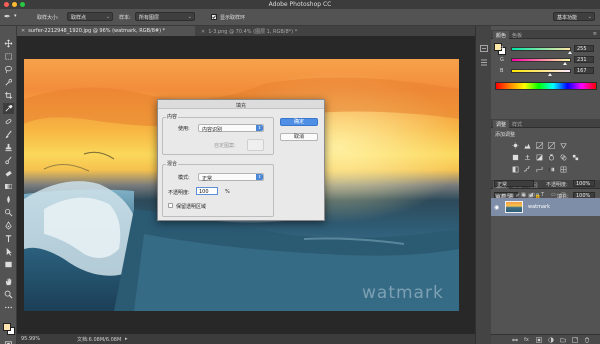 This screenshot has height=344, width=600. Describe the element at coordinates (539, 169) in the screenshot. I see `threshold-icon` at that location.